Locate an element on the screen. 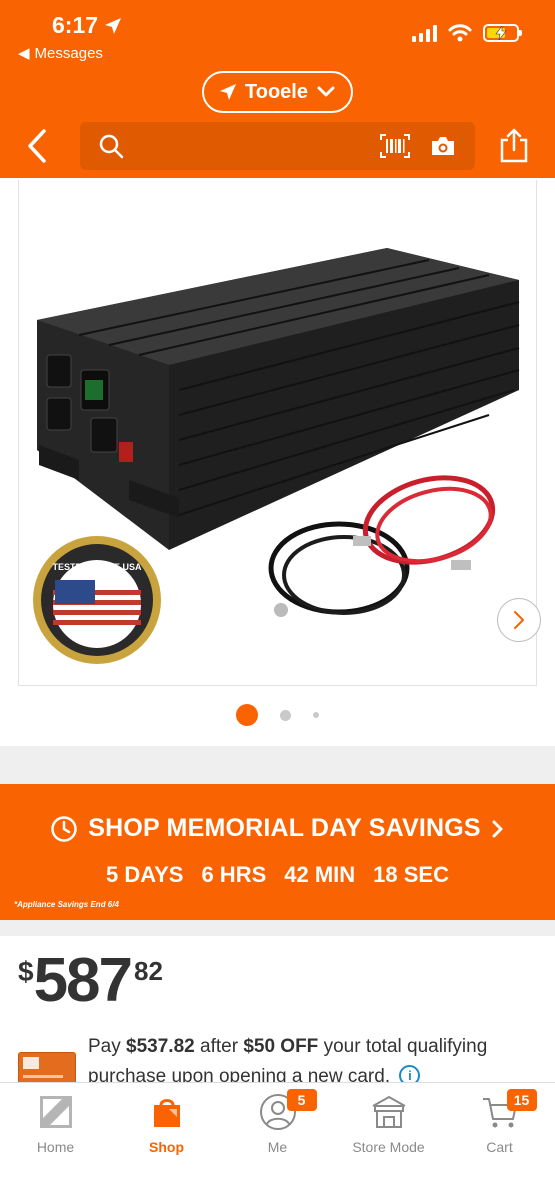  price-cents: 82 is located at coordinates (148, 971).